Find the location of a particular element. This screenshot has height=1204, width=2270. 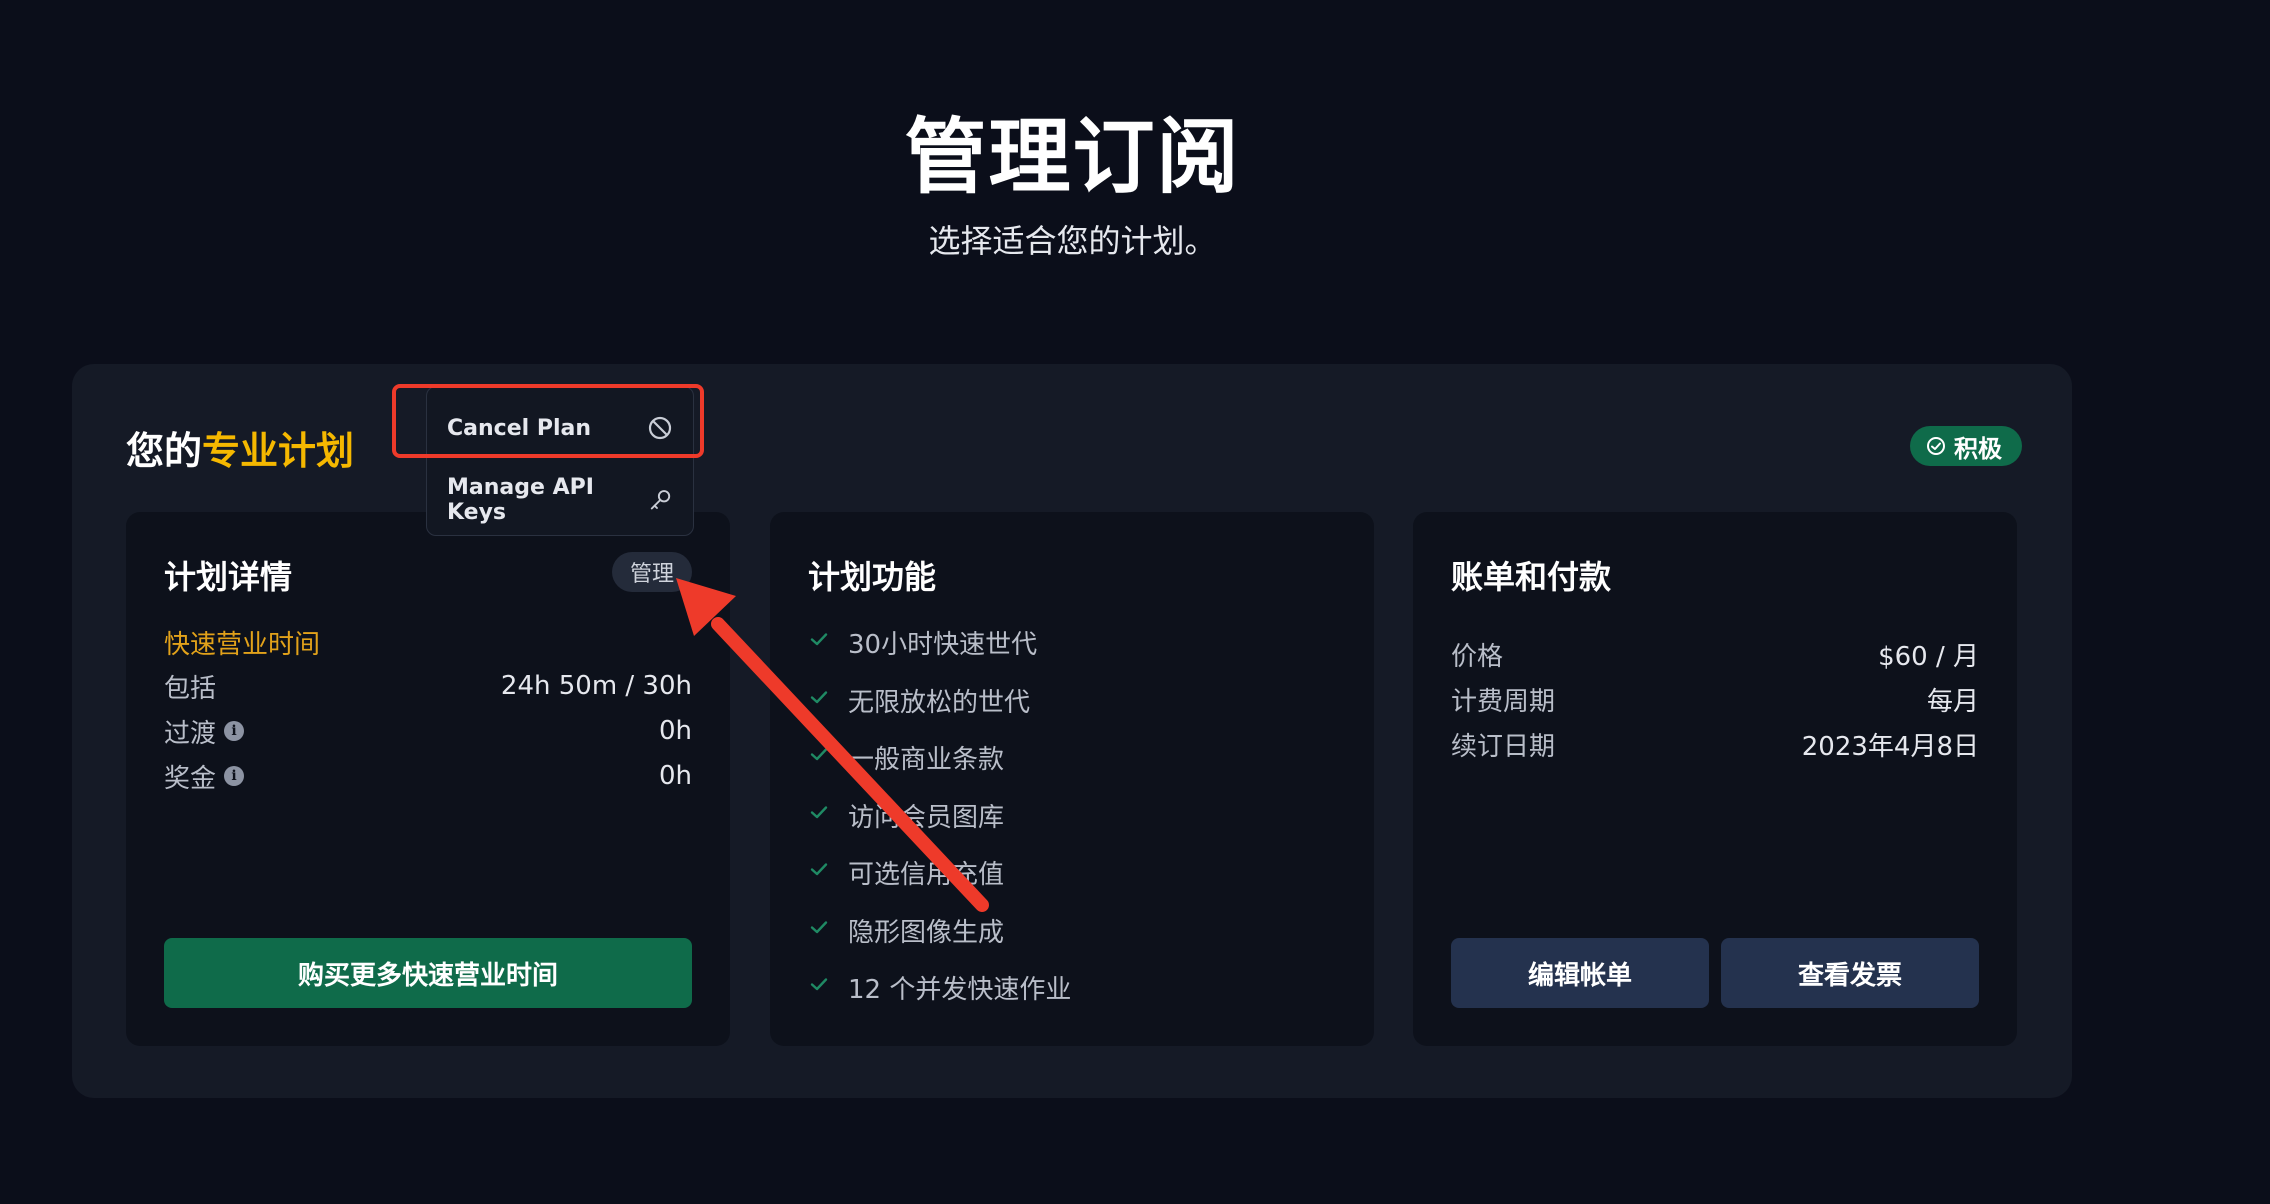

list-item: 30小时快速世代 is located at coordinates (939, 653).